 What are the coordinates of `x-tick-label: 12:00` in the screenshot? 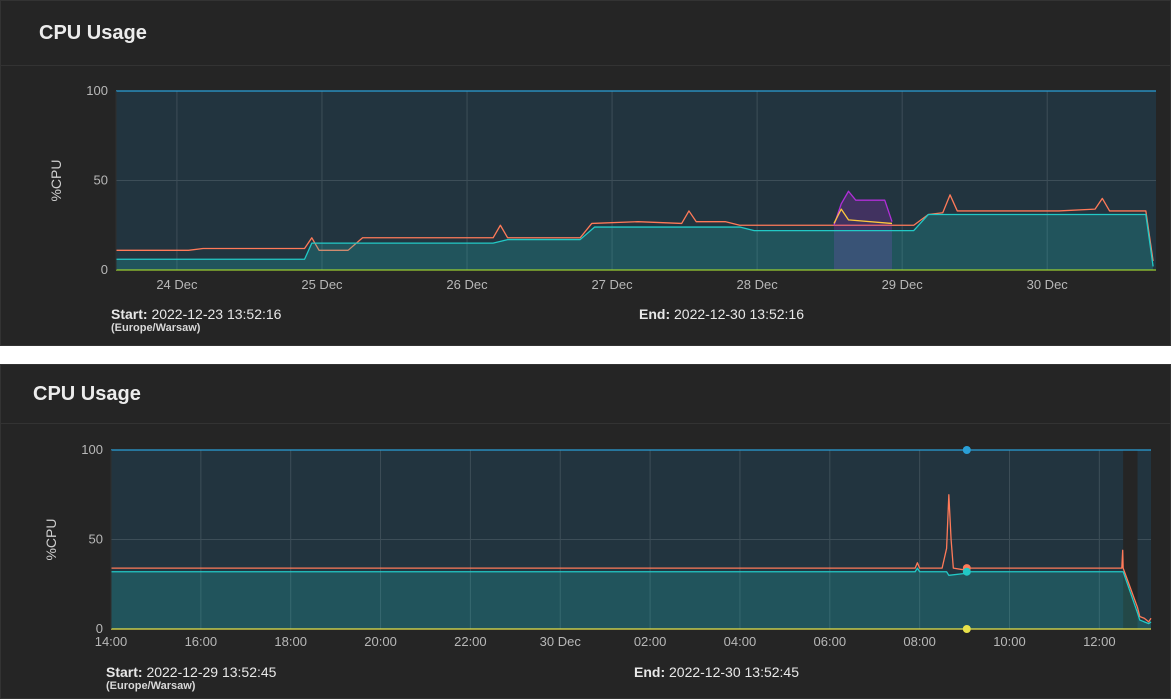 It's located at (1099, 641).